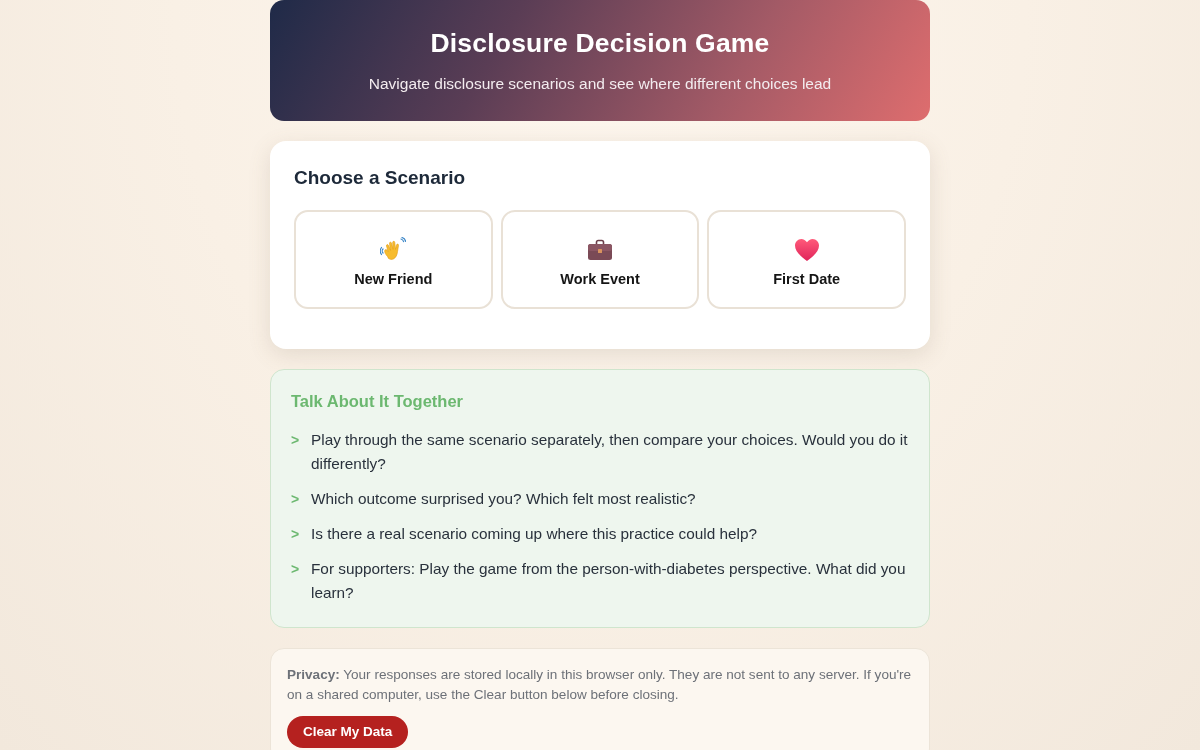  Describe the element at coordinates (393, 259) in the screenshot. I see `scenario-button: New Friend` at that location.